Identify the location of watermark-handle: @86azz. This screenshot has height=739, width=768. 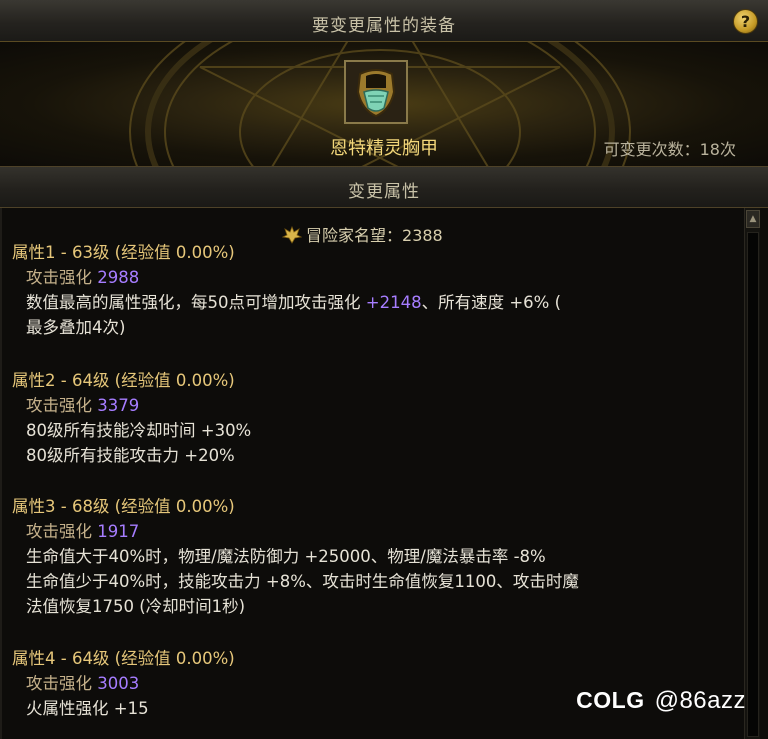
(700, 700).